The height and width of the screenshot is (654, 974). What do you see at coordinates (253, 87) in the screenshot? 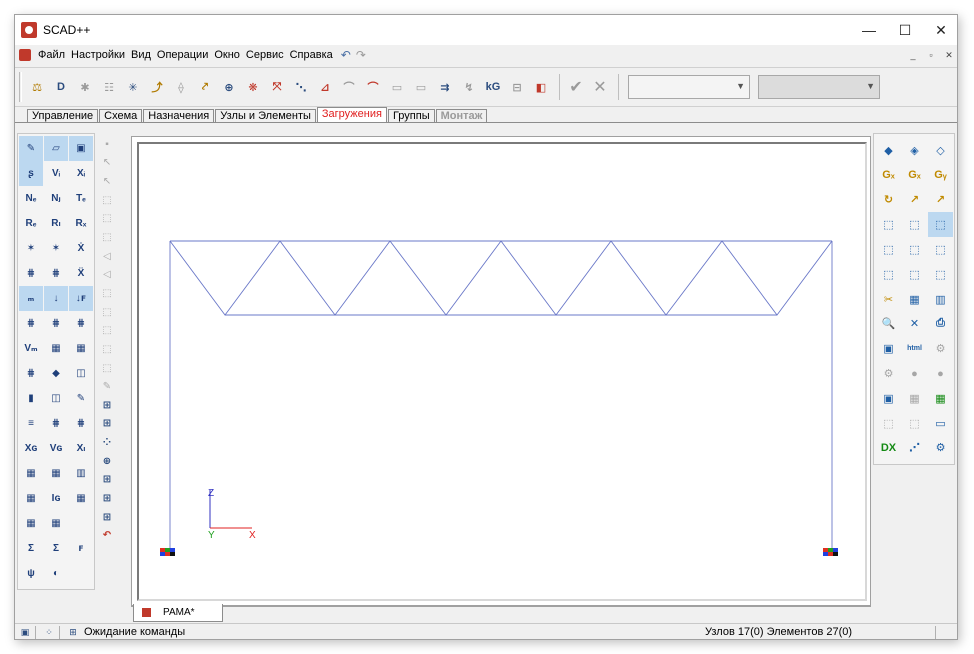
I see `toolbar-button-10: ❋` at bounding box center [253, 87].